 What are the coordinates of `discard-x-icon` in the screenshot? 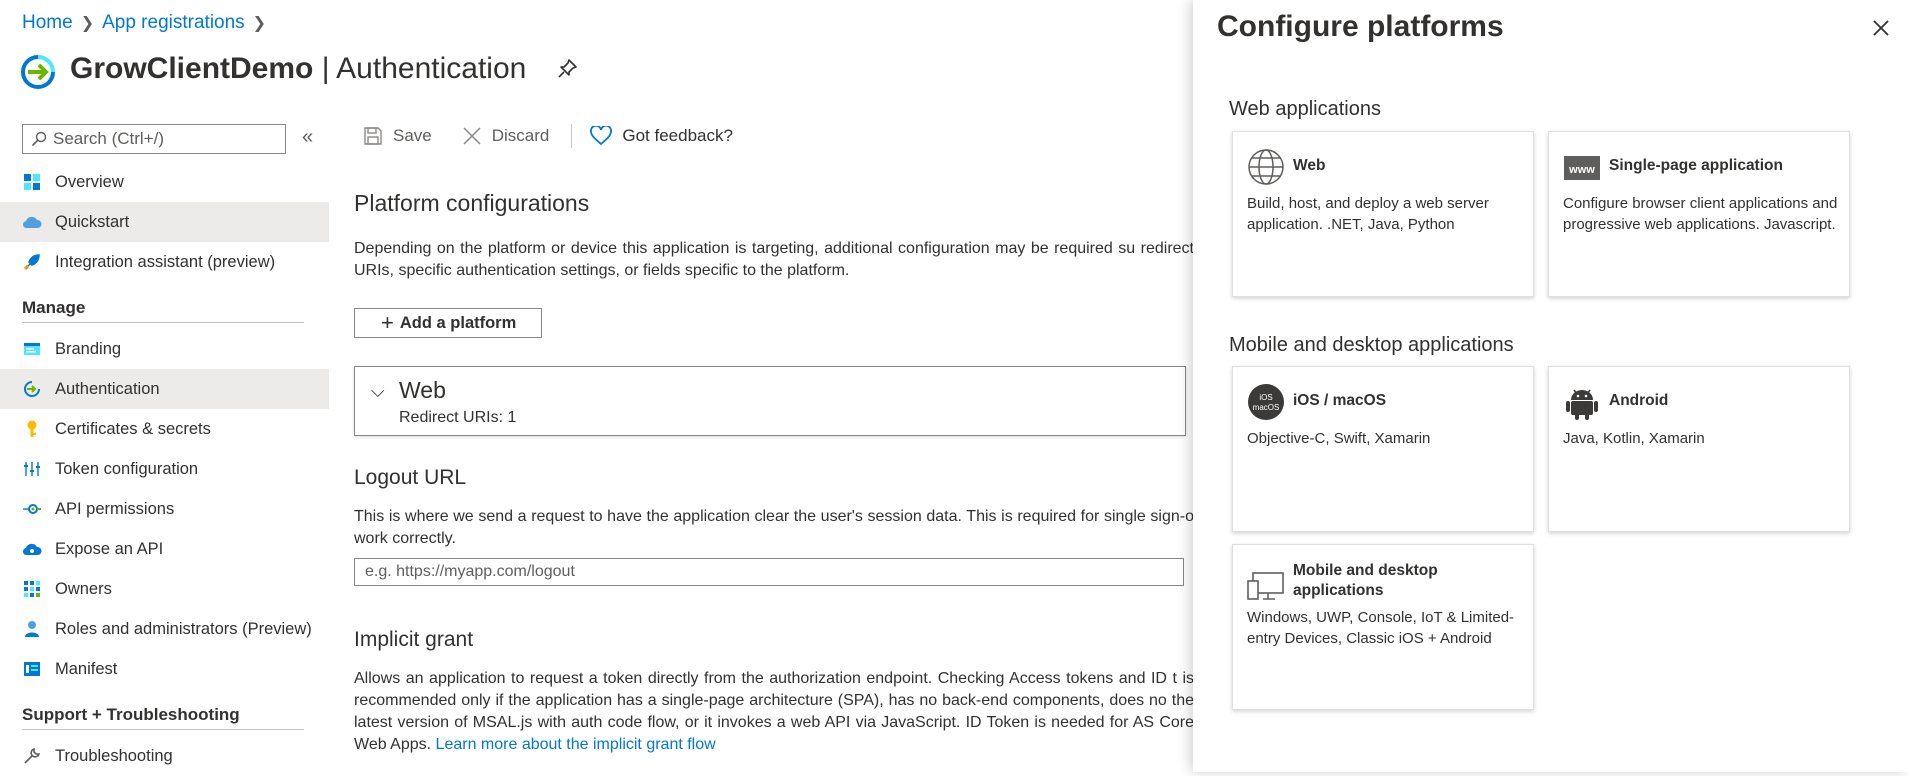 It's located at (472, 136).